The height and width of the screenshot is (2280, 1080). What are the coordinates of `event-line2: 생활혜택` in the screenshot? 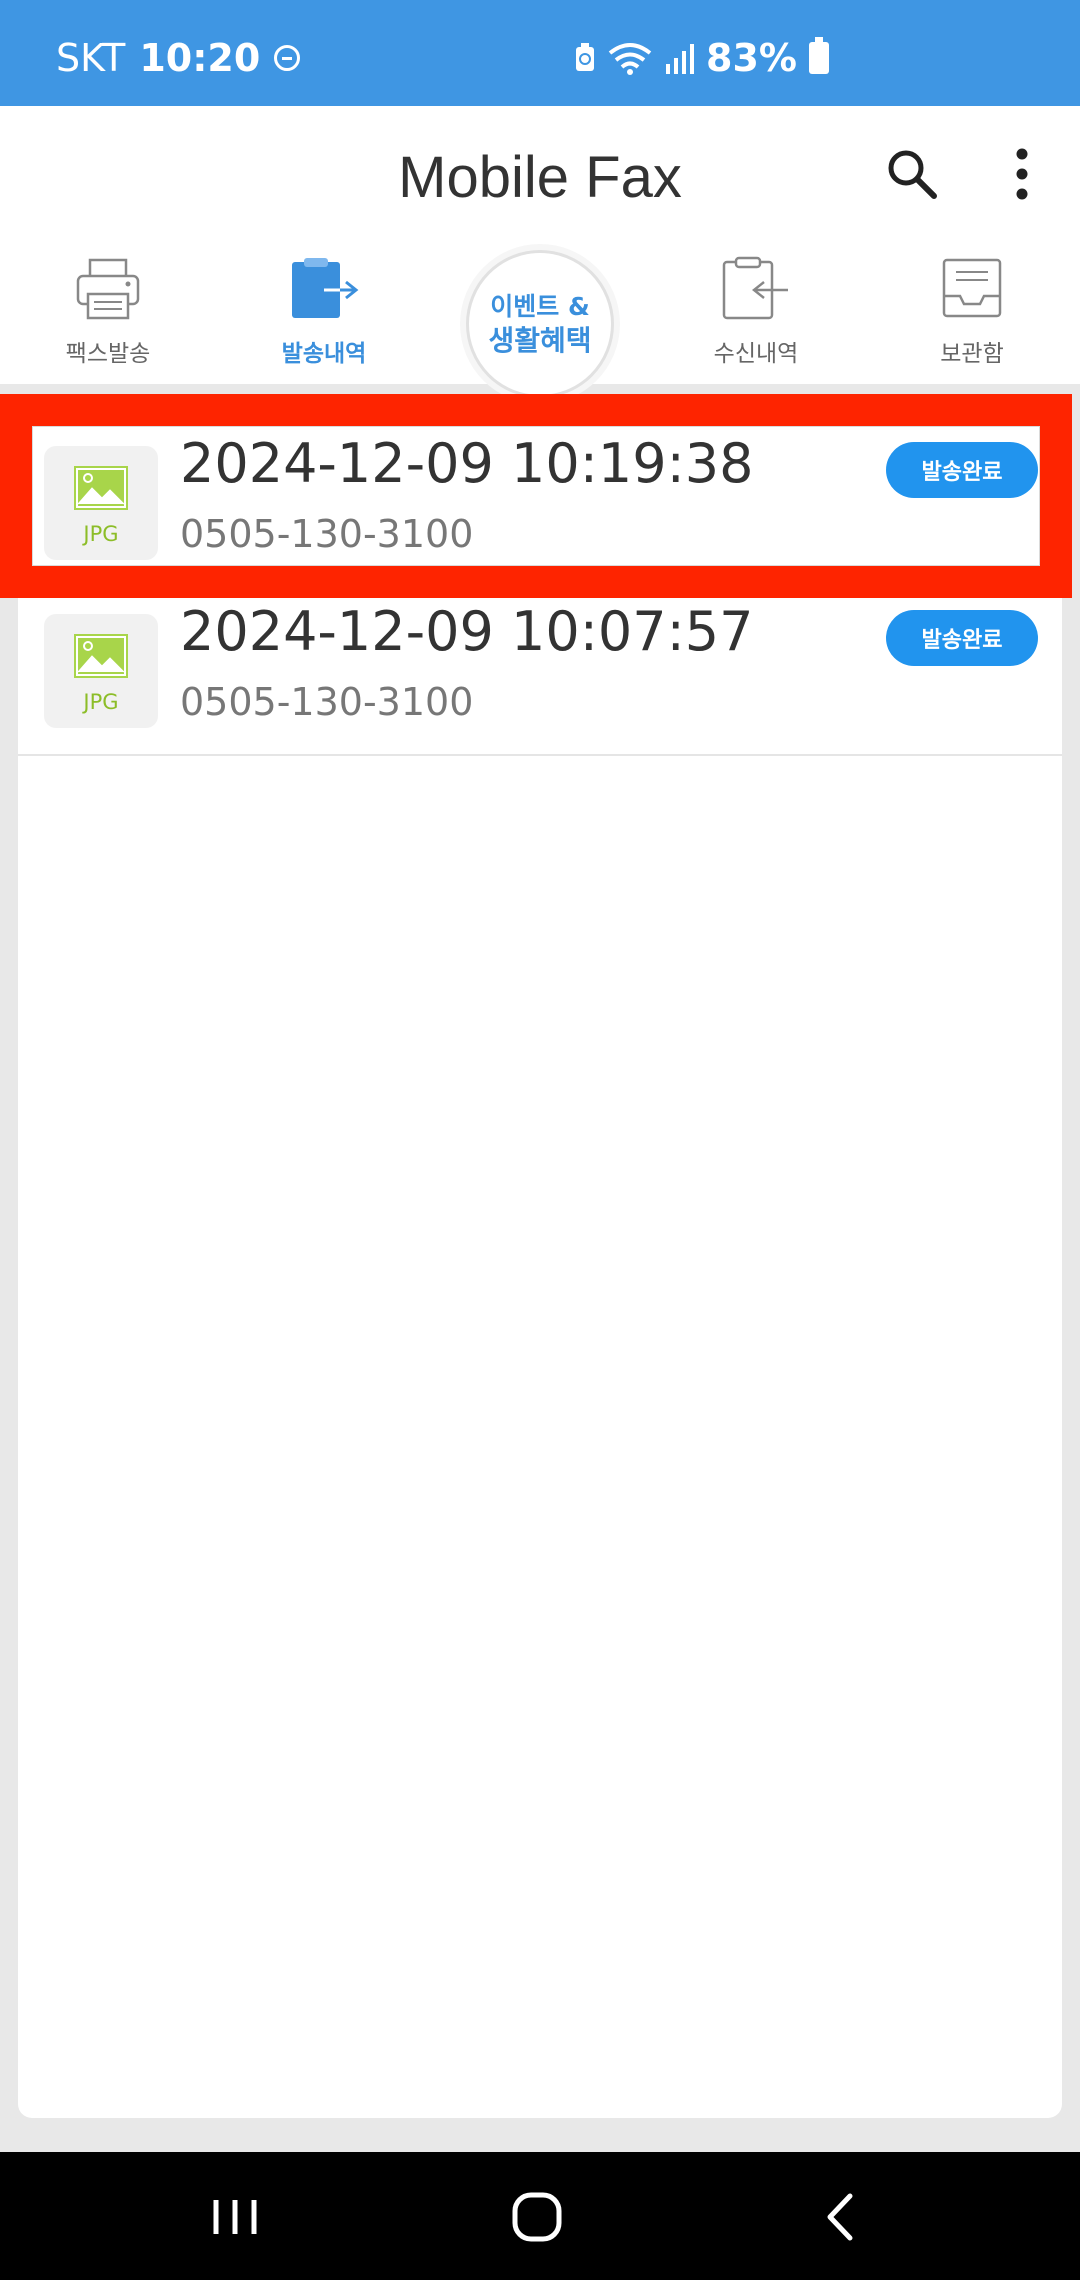 It's located at (540, 340).